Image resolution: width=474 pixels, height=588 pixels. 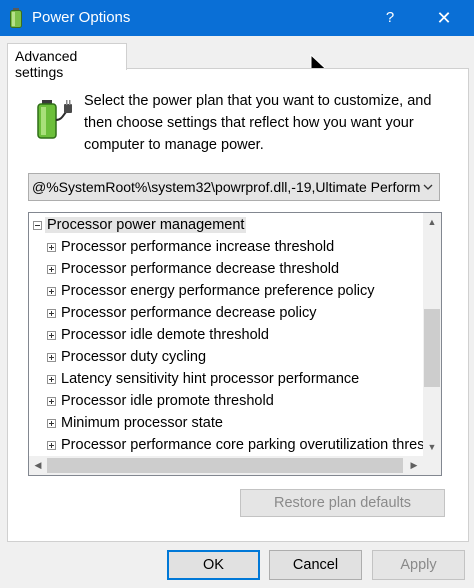 I want to click on horizontal-scrollbar: ◀ ▶, so click(x=226, y=465).